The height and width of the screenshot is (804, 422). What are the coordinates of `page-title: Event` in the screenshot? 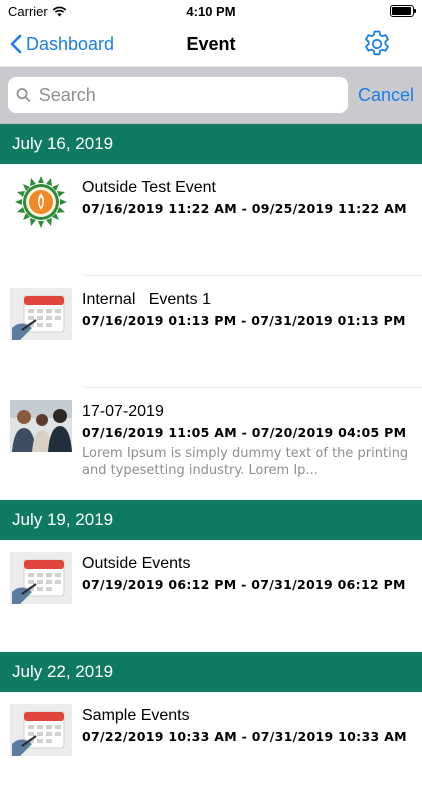 It's located at (211, 43).